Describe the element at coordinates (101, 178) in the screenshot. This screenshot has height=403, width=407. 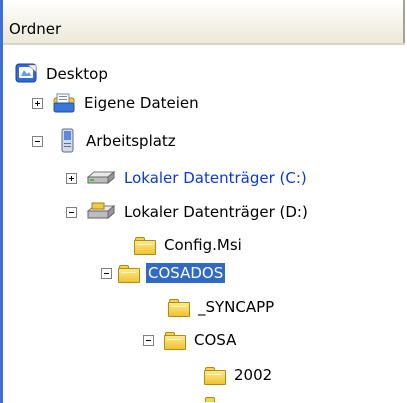
I see `hard-drive-icon` at that location.